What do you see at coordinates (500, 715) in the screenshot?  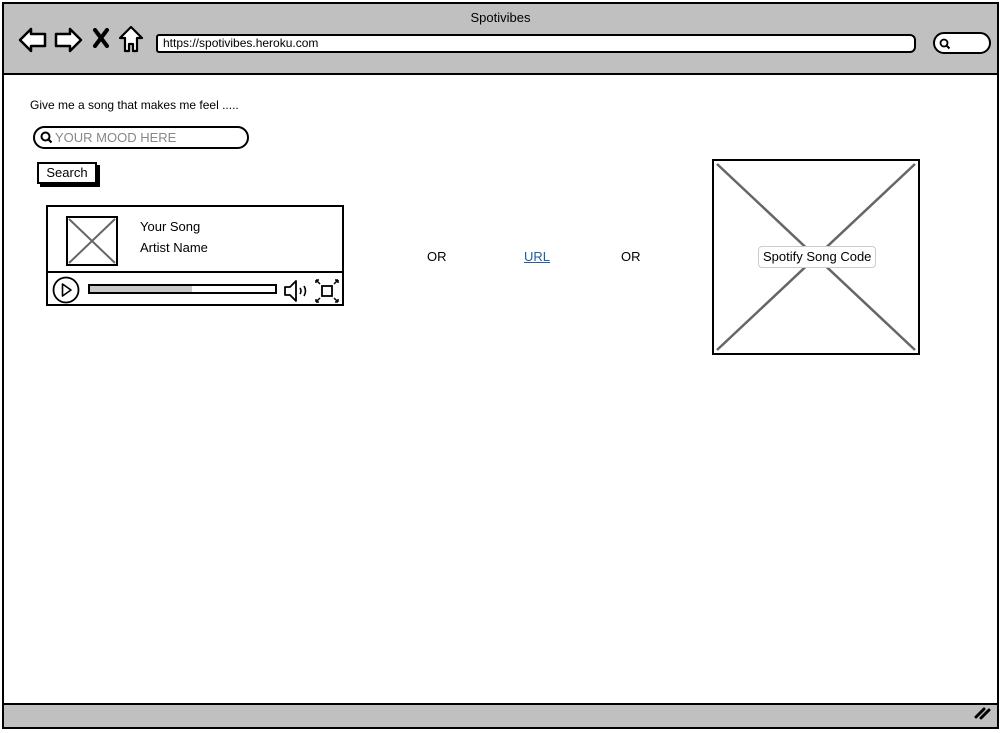 I see `status-bar` at bounding box center [500, 715].